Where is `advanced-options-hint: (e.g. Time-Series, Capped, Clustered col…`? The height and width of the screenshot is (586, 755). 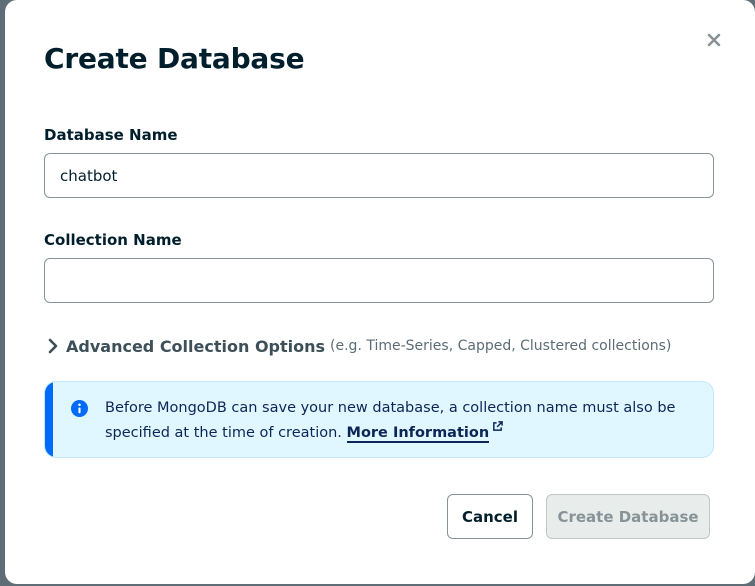
advanced-options-hint: (e.g. Time-Series, Capped, Clustered col… is located at coordinates (501, 346).